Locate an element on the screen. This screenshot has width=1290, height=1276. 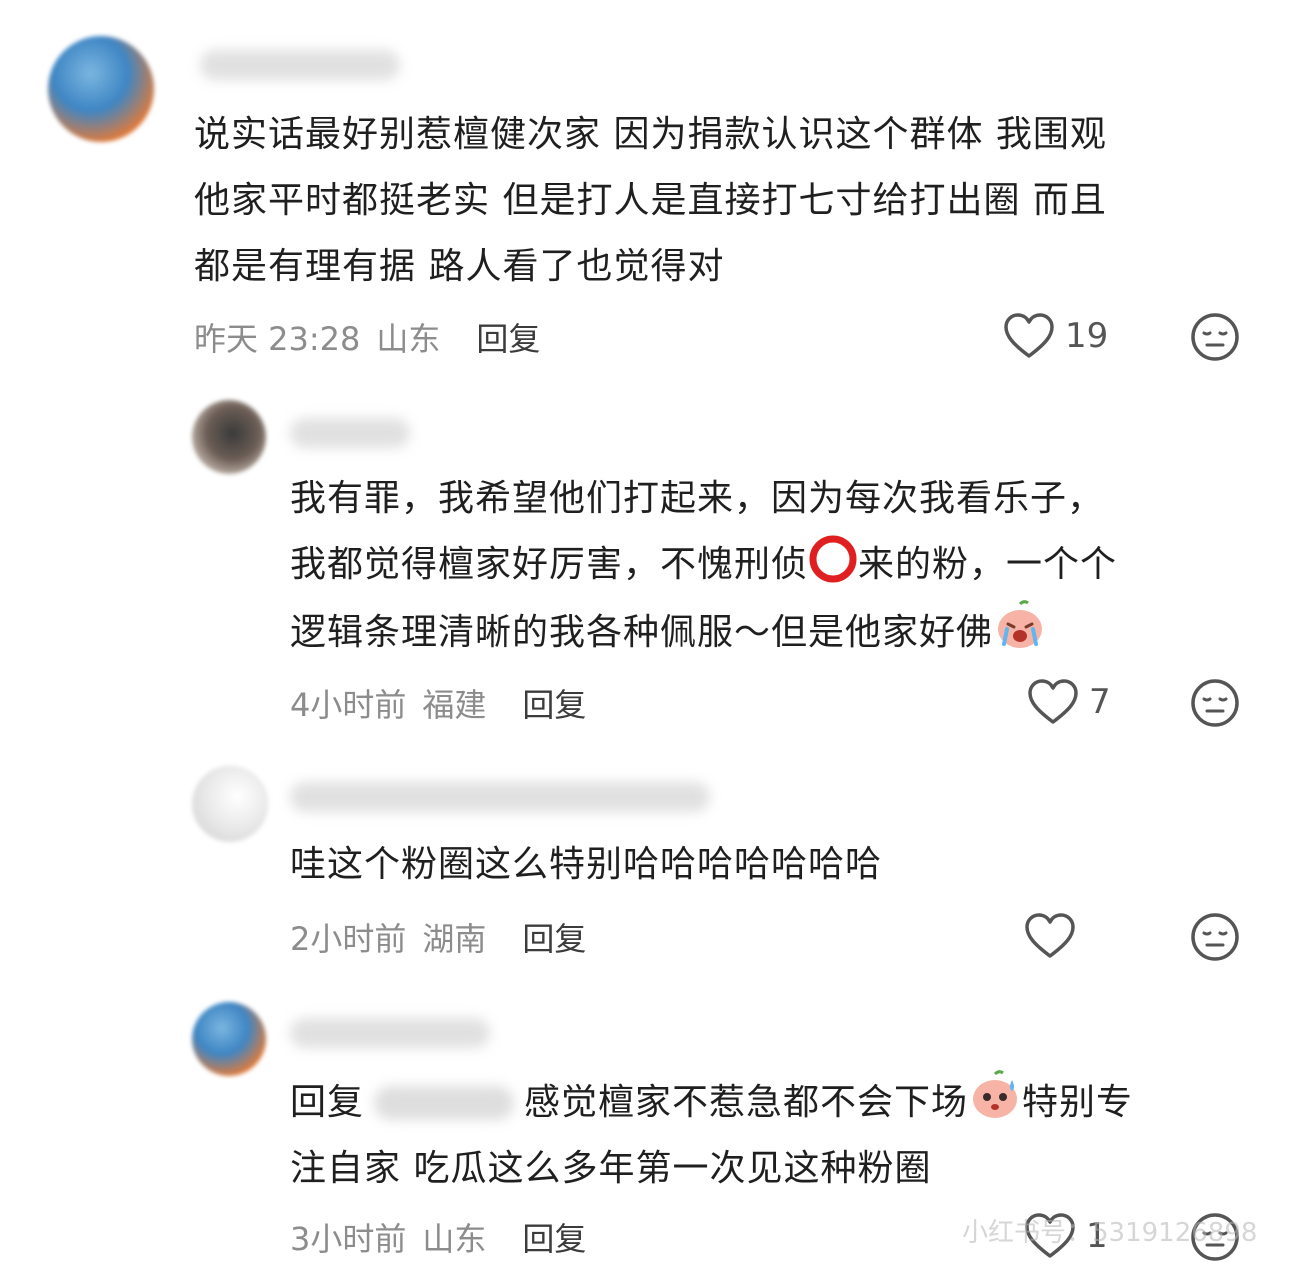
comment-meta: 4小时前 福建 回复 is located at coordinates (438, 703).